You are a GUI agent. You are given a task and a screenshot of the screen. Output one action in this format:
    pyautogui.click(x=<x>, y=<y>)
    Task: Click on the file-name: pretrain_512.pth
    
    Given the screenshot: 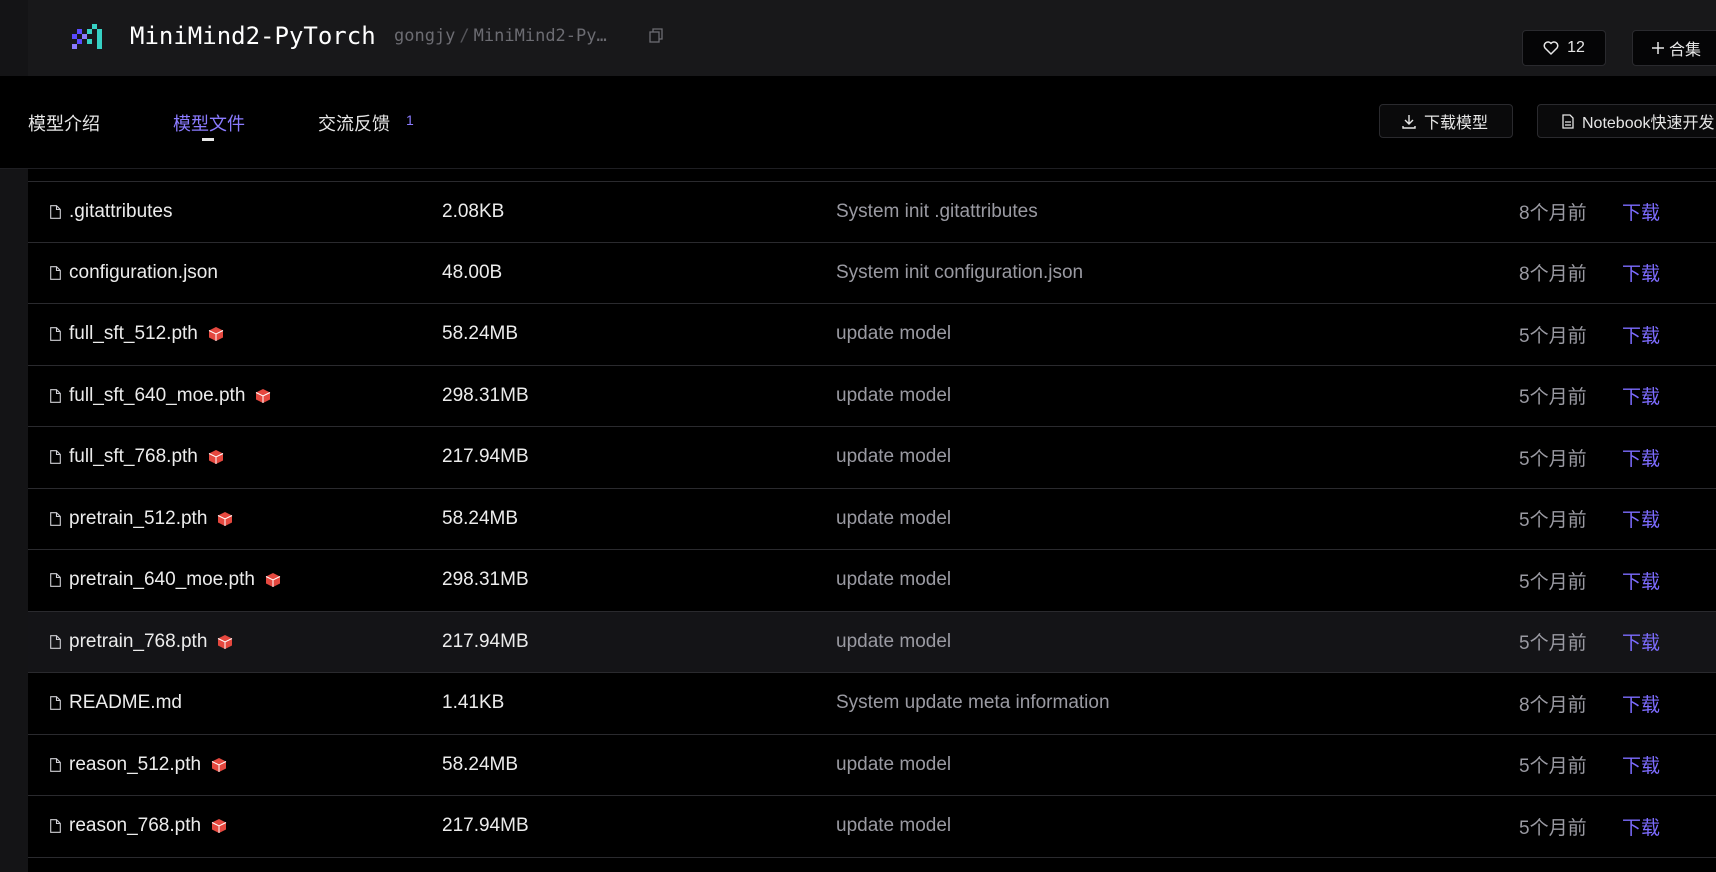 What is the action you would take?
    pyautogui.click(x=138, y=519)
    